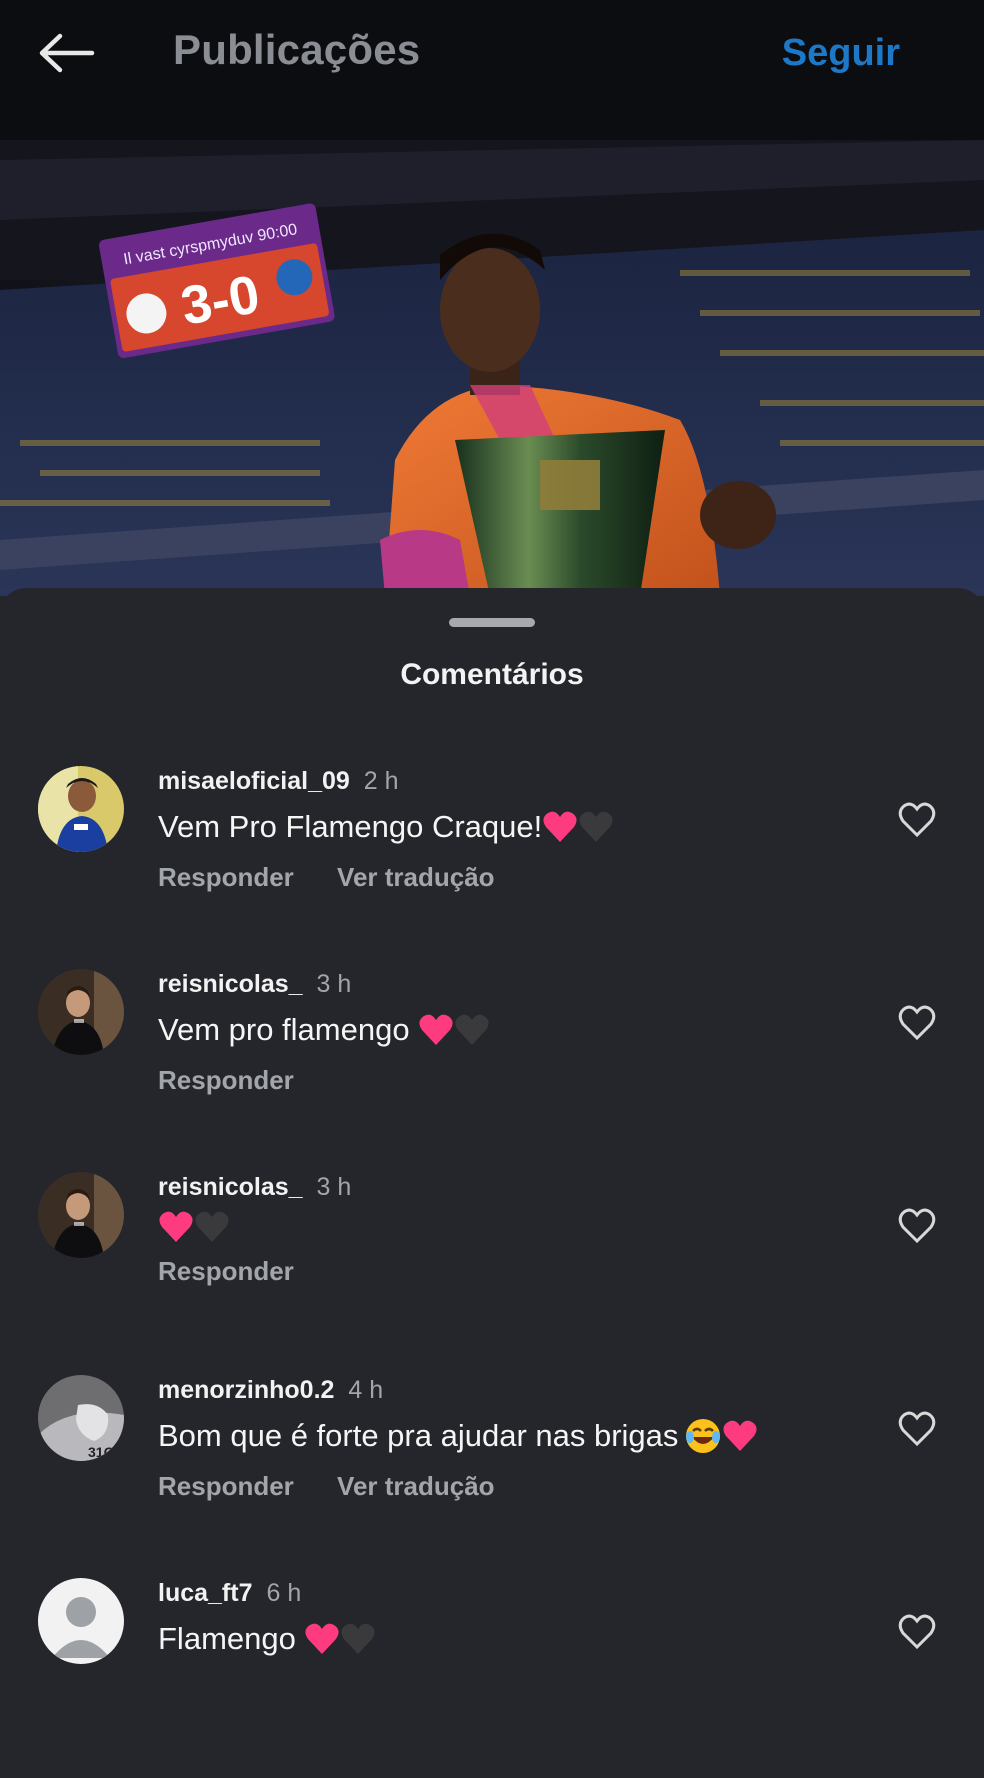 The height and width of the screenshot is (1778, 984). Describe the element at coordinates (101, 1452) in the screenshot. I see `svg-text: 31G` at that location.